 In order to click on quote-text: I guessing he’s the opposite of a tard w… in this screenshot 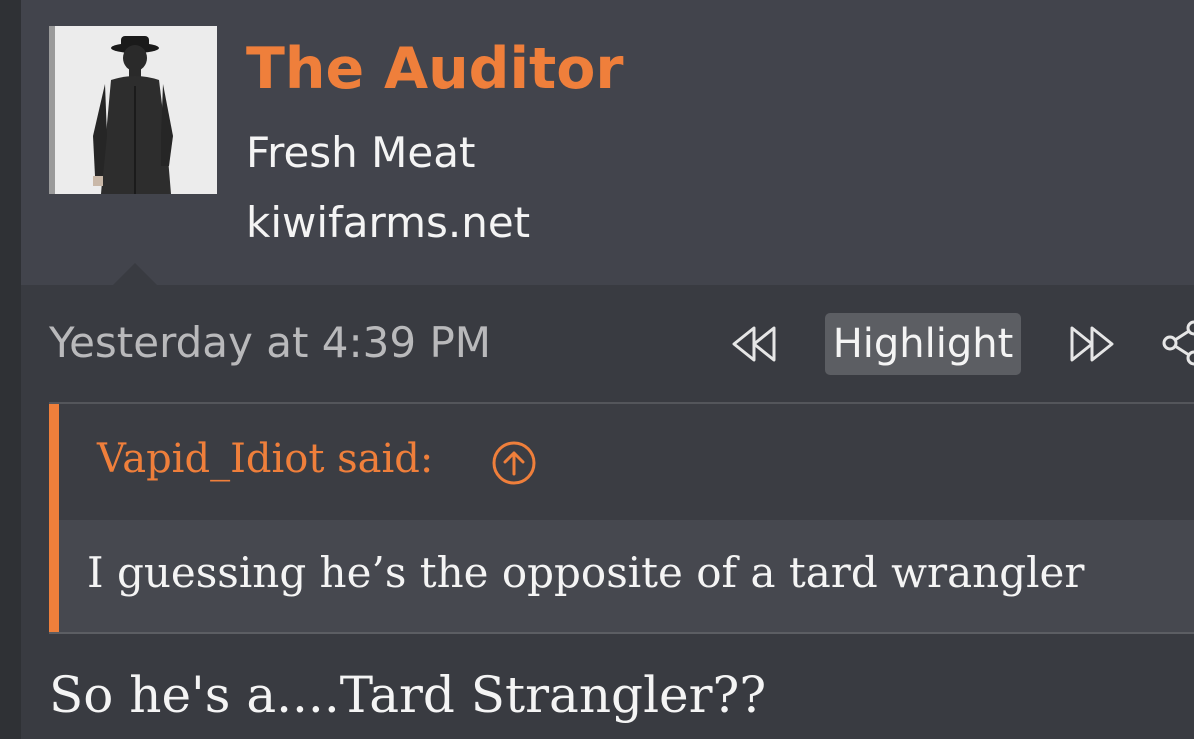, I will do `click(586, 572)`.